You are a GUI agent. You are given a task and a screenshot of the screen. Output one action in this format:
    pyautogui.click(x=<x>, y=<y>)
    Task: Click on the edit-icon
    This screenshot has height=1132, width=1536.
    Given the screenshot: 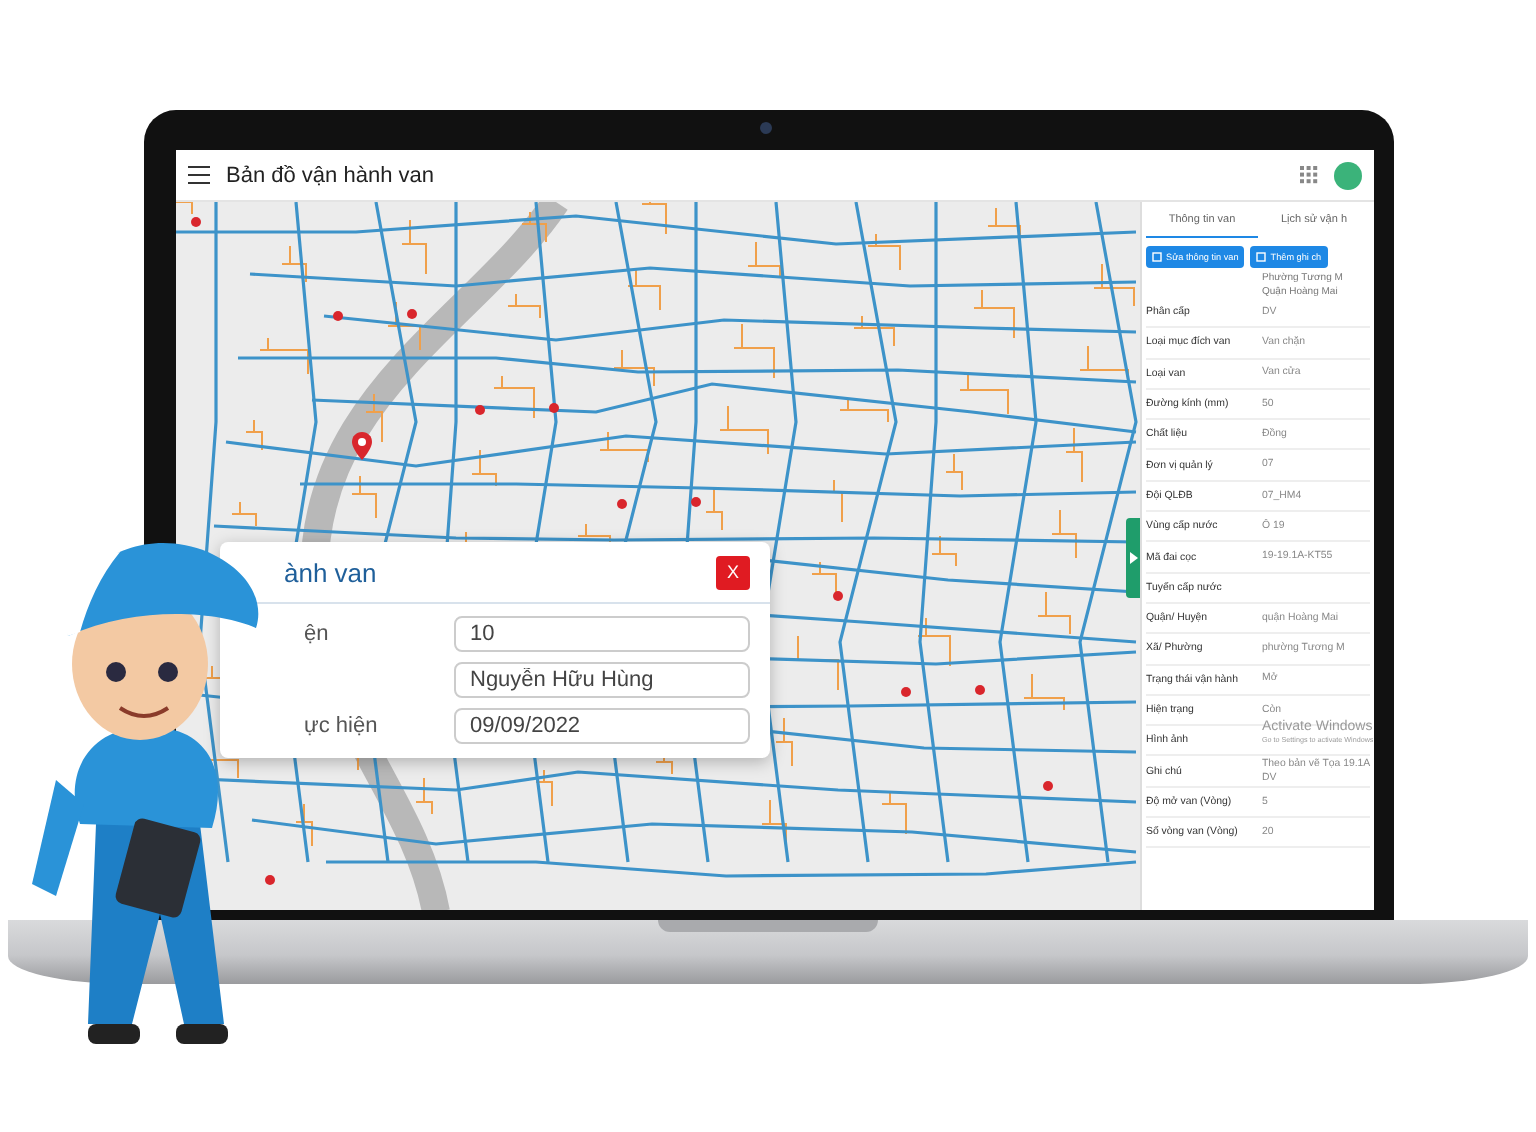 What is the action you would take?
    pyautogui.click(x=1157, y=257)
    